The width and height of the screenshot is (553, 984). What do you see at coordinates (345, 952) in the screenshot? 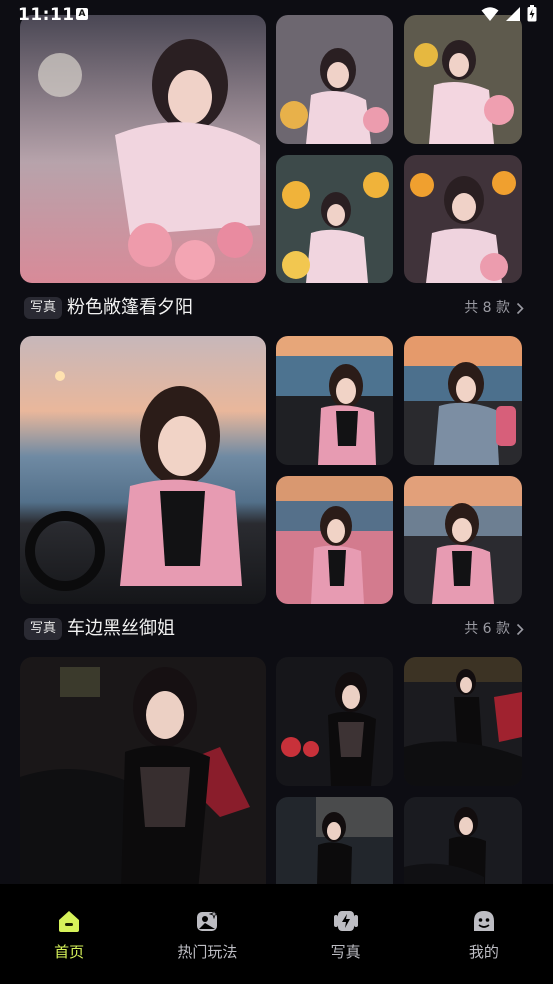
I see `nav-portrait-label: 写真` at bounding box center [345, 952].